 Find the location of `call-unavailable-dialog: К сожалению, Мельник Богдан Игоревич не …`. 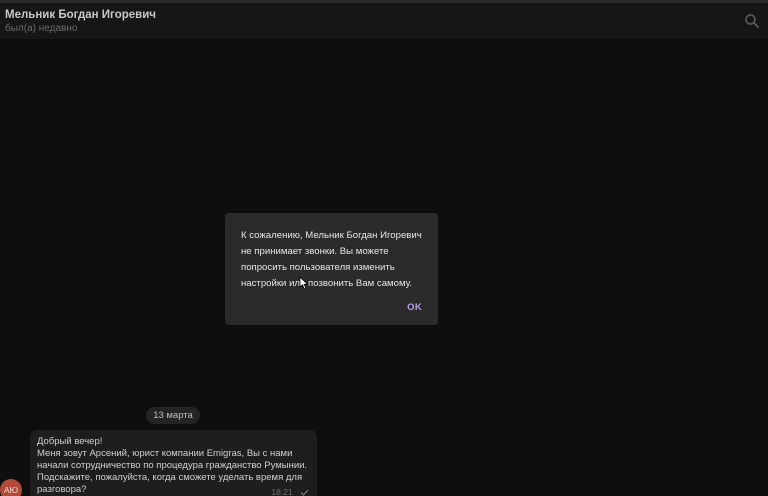

call-unavailable-dialog: К сожалению, Мельник Богдан Игоревич не … is located at coordinates (331, 269).